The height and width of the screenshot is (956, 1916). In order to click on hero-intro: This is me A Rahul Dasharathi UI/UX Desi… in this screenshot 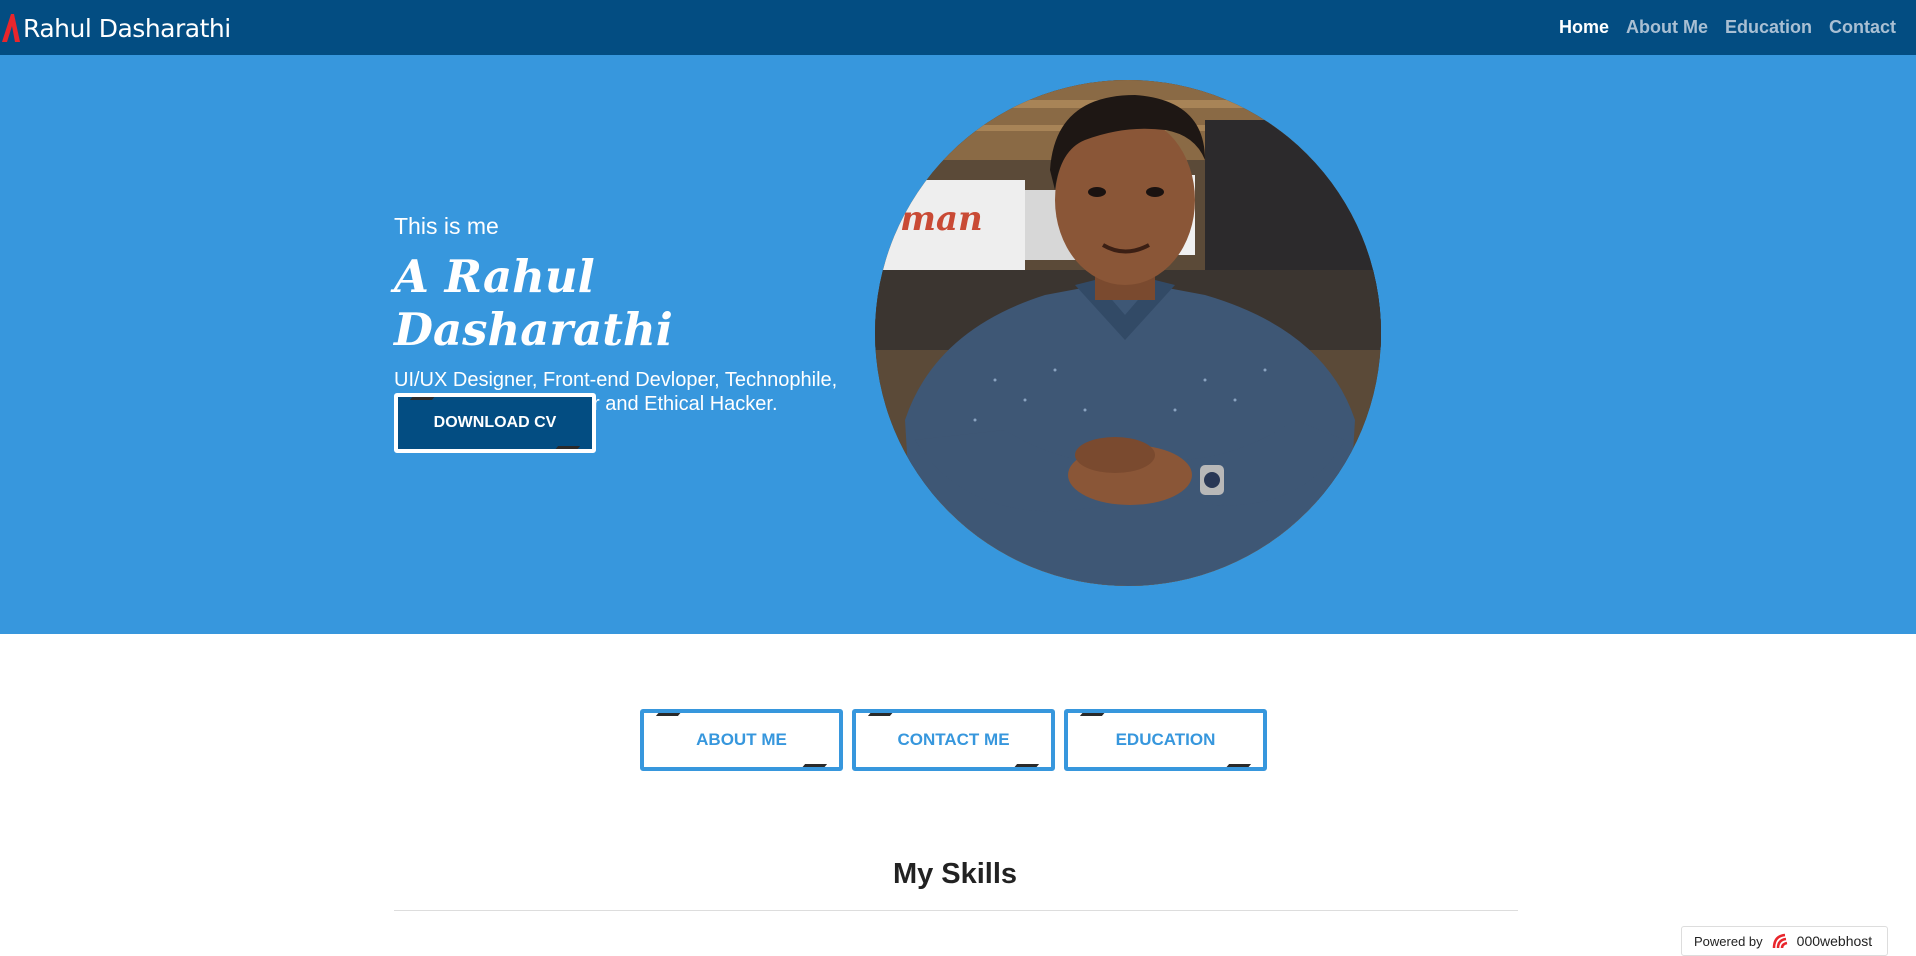, I will do `click(634, 314)`.